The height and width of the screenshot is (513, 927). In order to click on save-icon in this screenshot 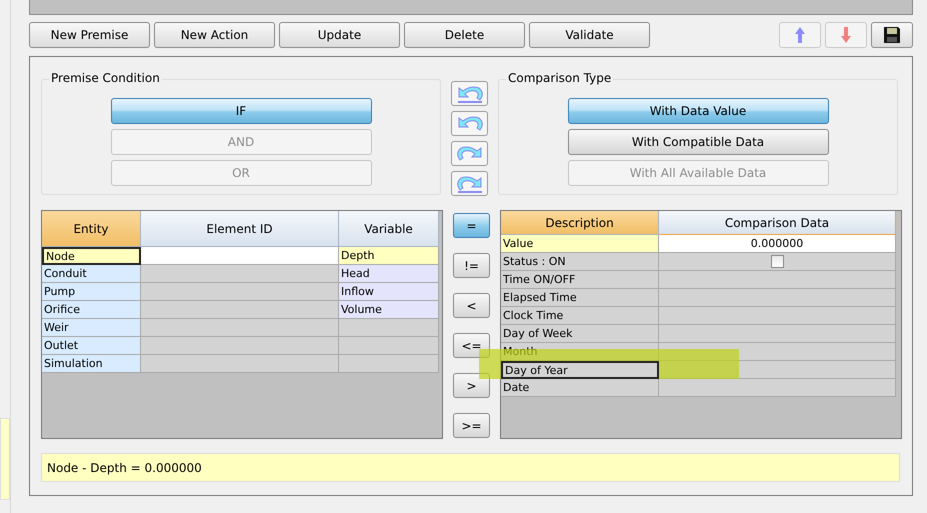, I will do `click(892, 35)`.